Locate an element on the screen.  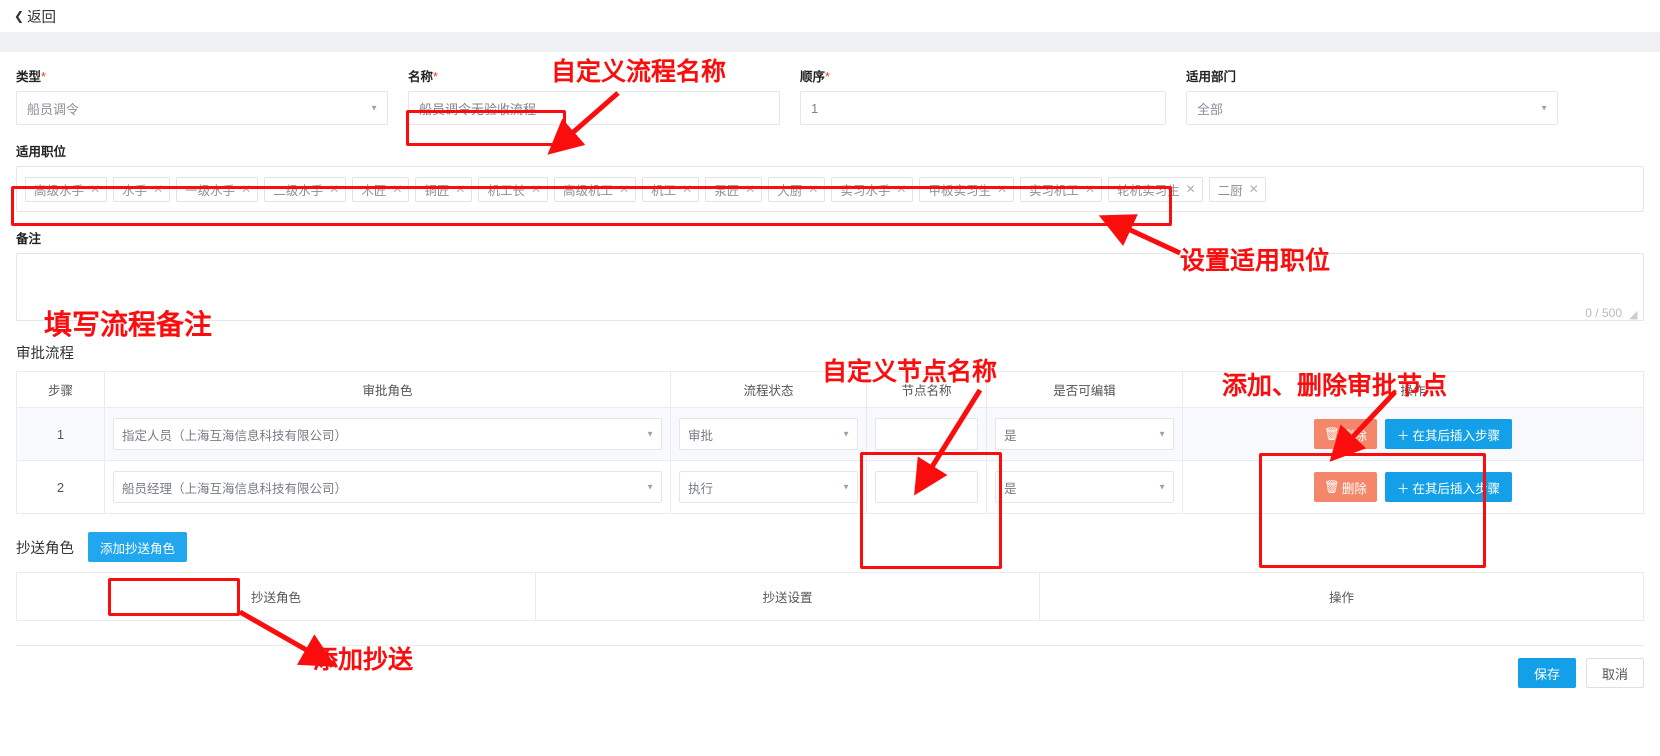
department-select-wrap: ▼ is located at coordinates (1372, 108).